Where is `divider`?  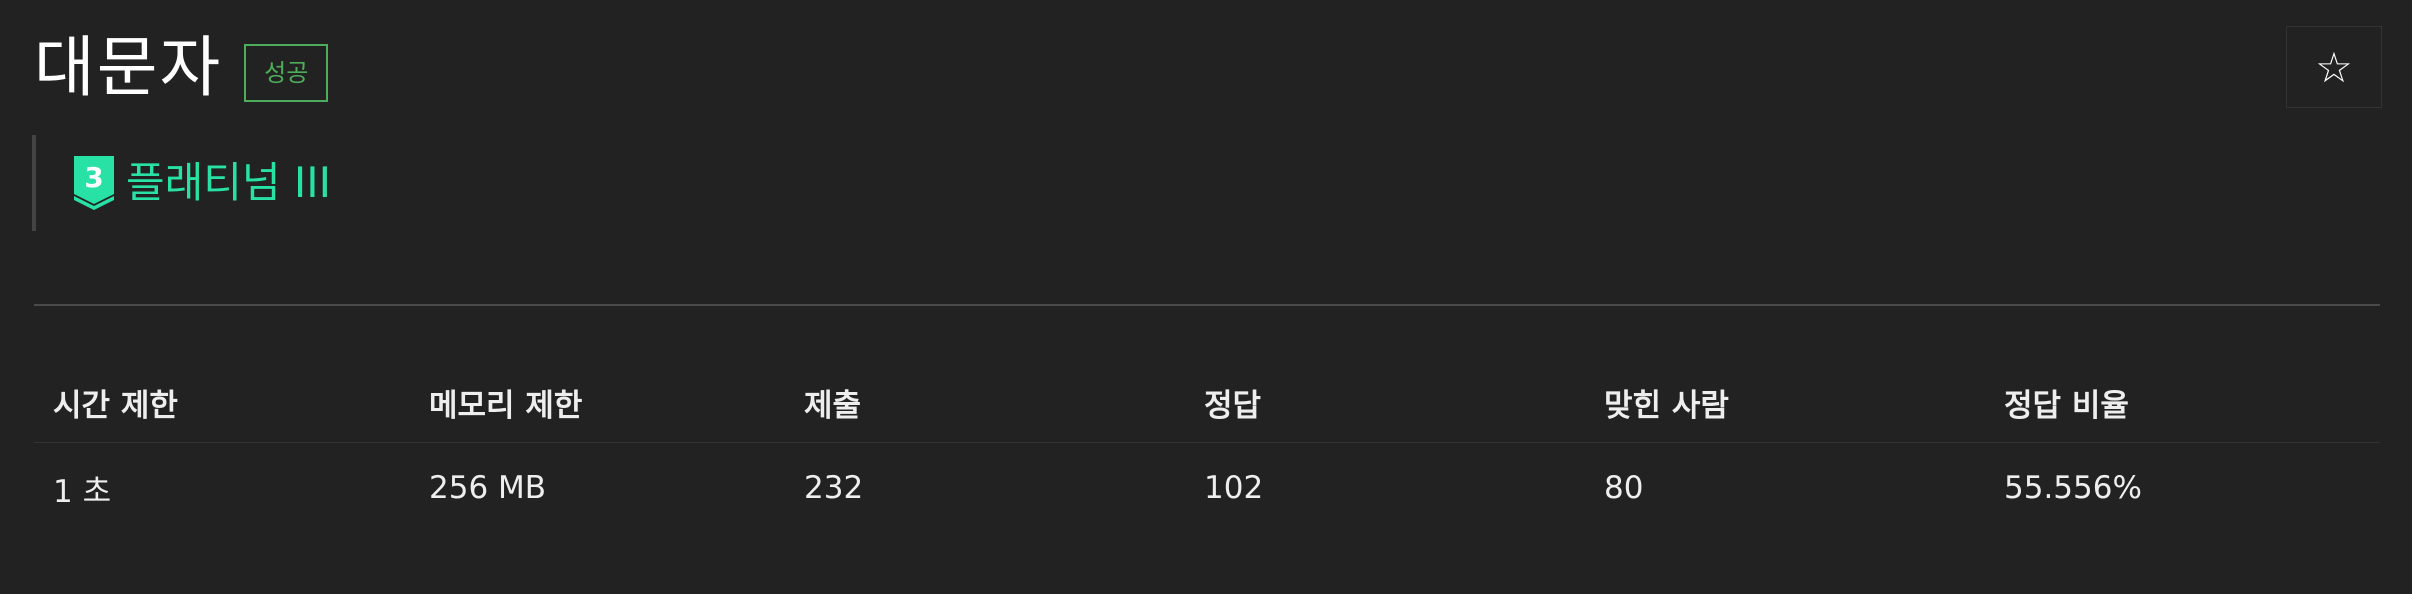 divider is located at coordinates (1207, 305).